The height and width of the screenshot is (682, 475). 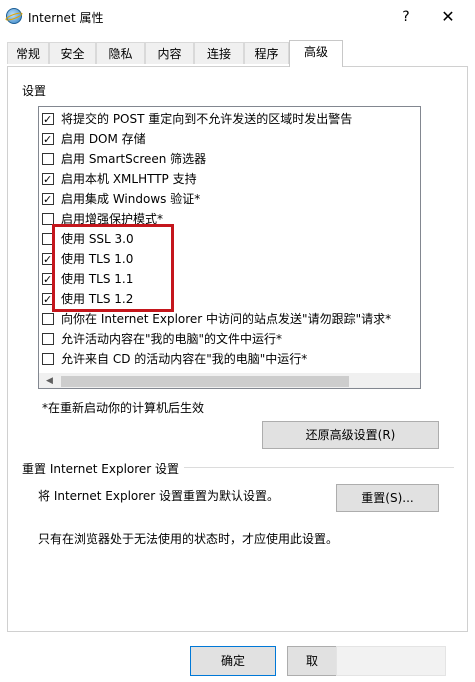 What do you see at coordinates (350, 435) in the screenshot?
I see `restore-advanced-settings-button: 还原高级设置(R)` at bounding box center [350, 435].